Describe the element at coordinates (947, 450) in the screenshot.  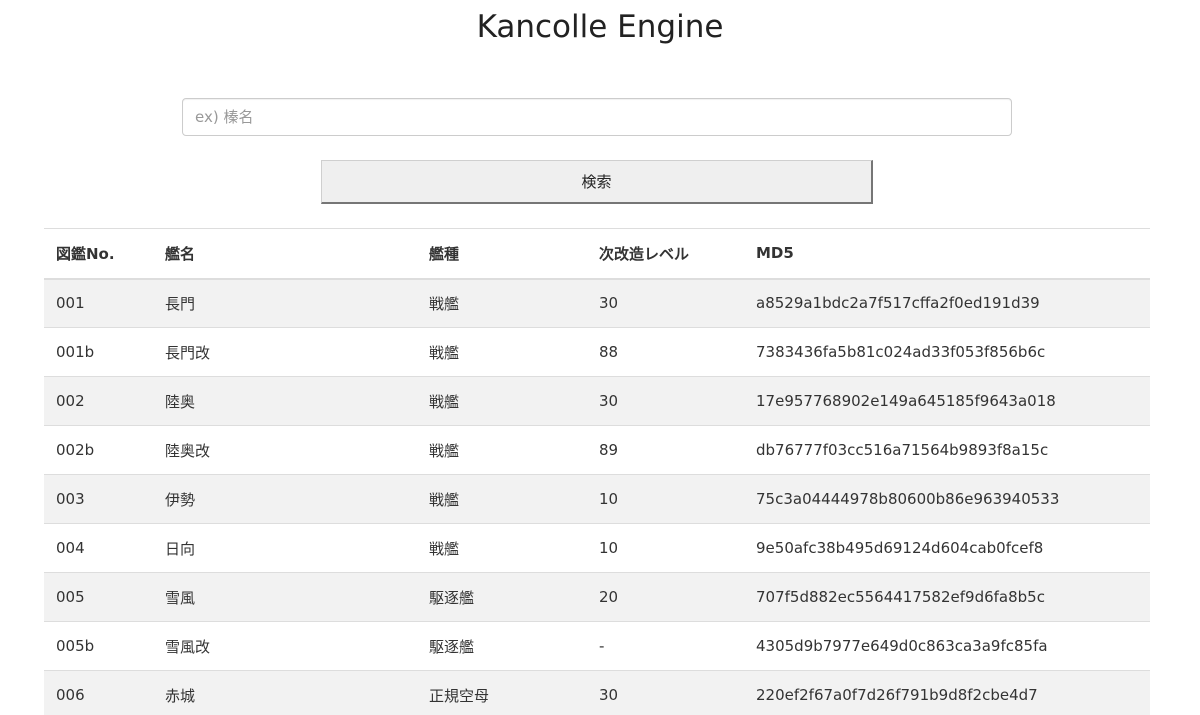
I see `cell-md5: db76777f03cc516a71564b9893f8a15c` at that location.